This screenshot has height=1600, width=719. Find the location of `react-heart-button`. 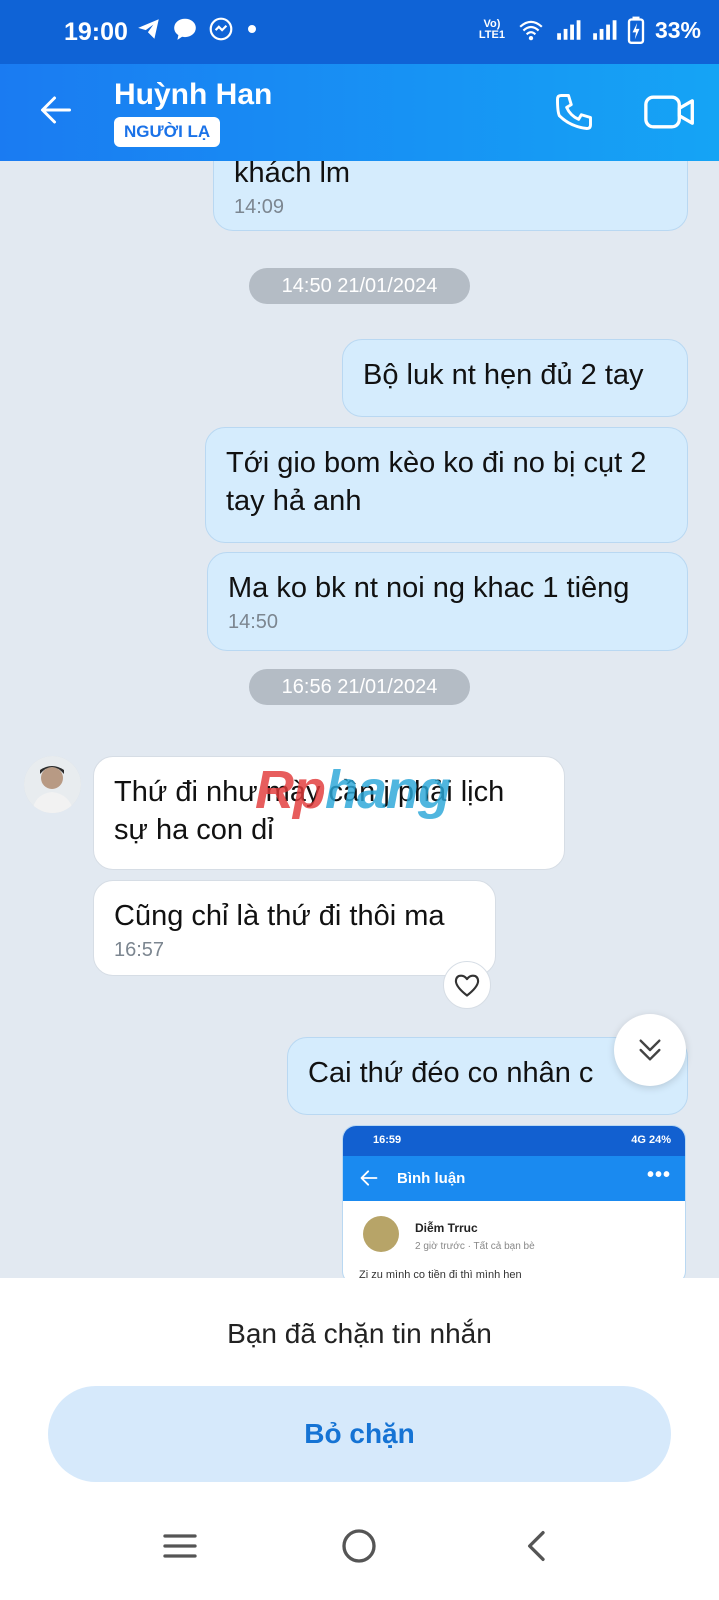

react-heart-button is located at coordinates (467, 985).